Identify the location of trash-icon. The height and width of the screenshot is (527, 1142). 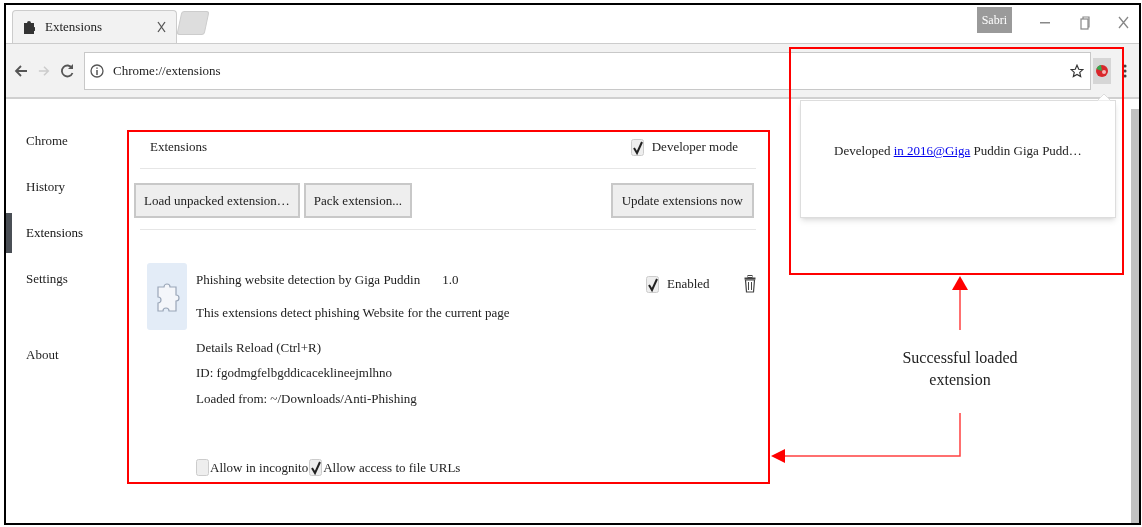
(749, 284).